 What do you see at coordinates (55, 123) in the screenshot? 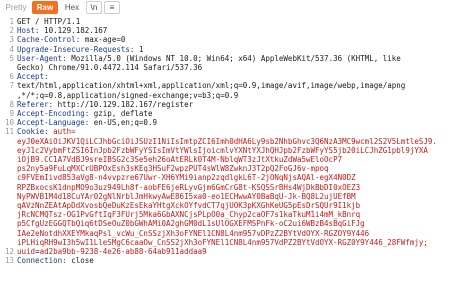
I see `header-name: Accept-Language:` at bounding box center [55, 123].